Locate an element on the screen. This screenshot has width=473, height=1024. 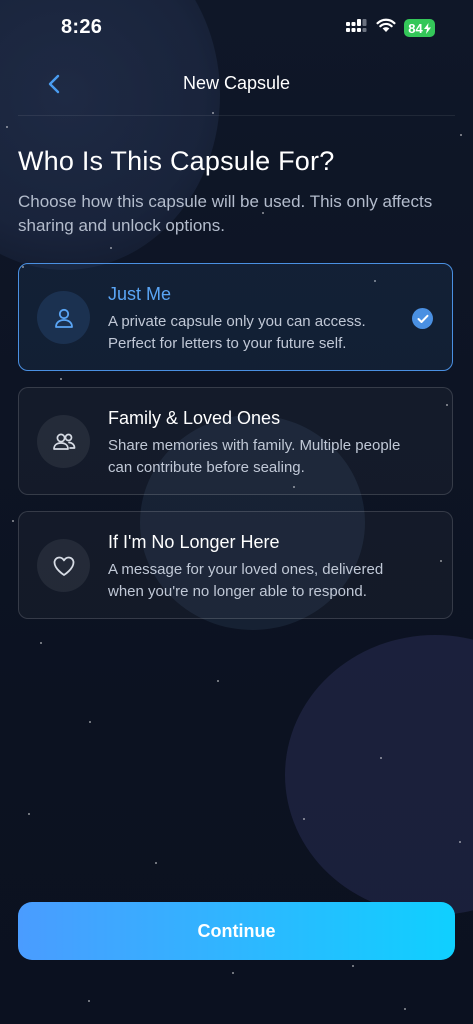
signal-icon is located at coordinates (357, 28).